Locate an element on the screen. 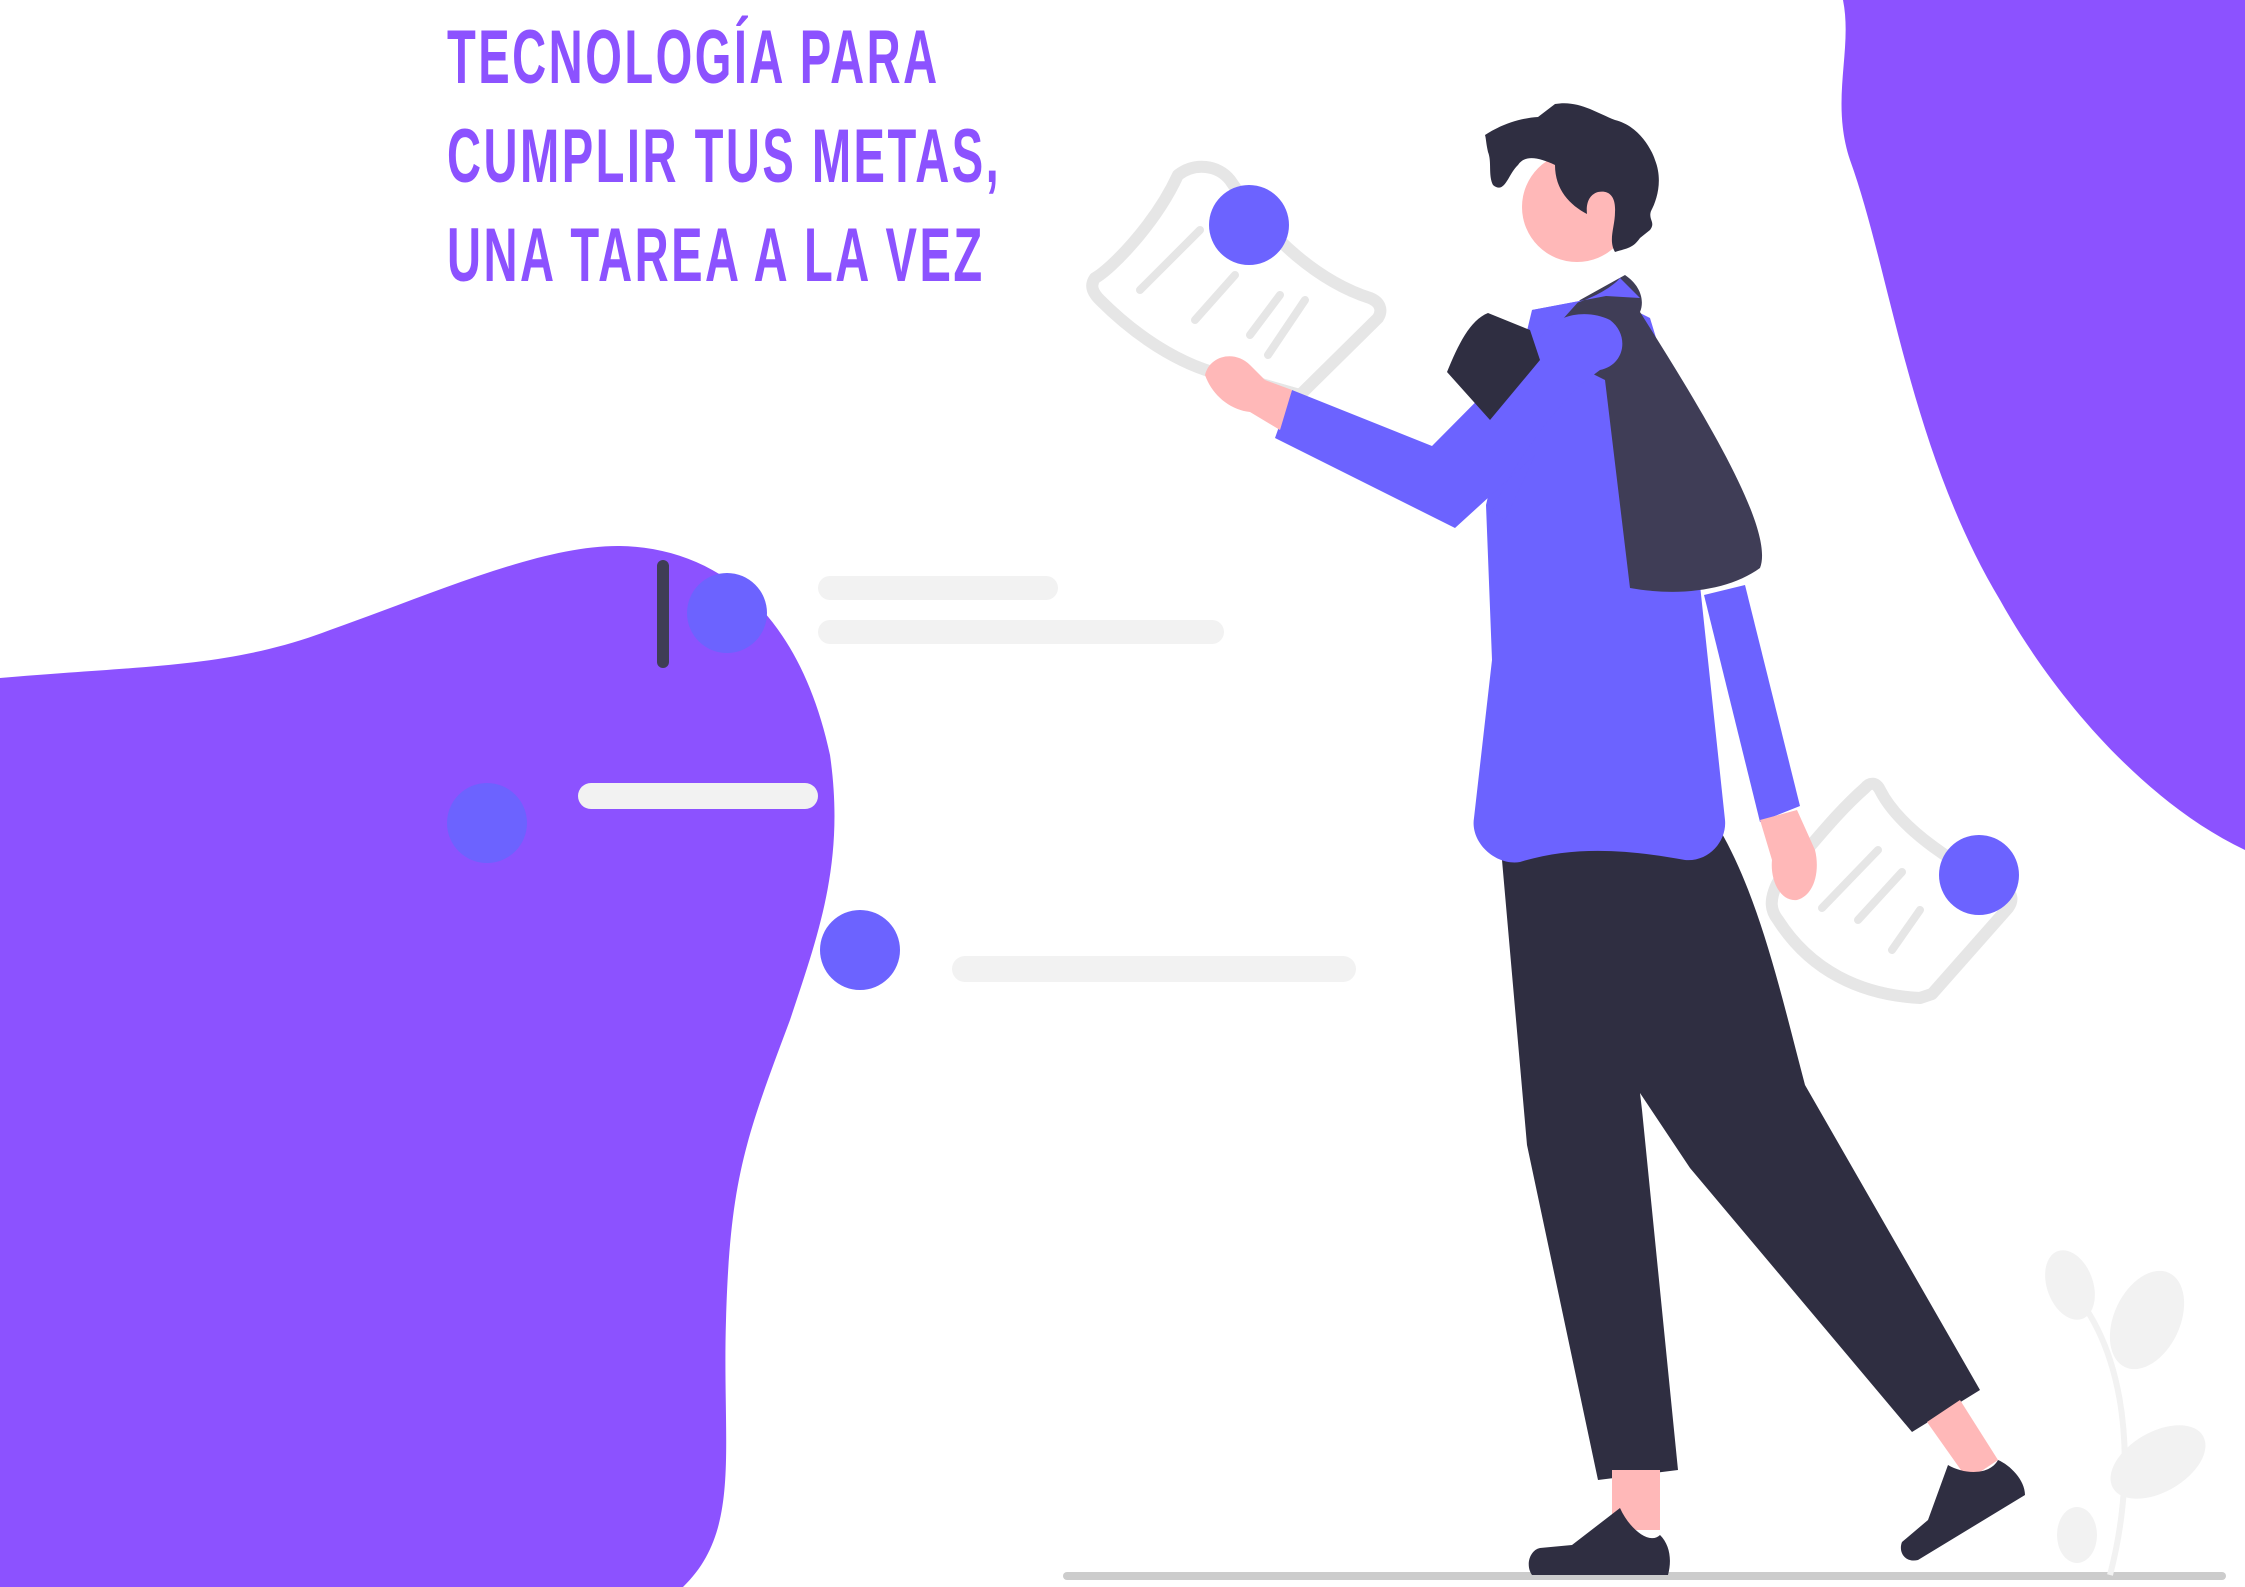  headline-line-2: CUMPLIR TUS METAS, is located at coordinates (724, 156).